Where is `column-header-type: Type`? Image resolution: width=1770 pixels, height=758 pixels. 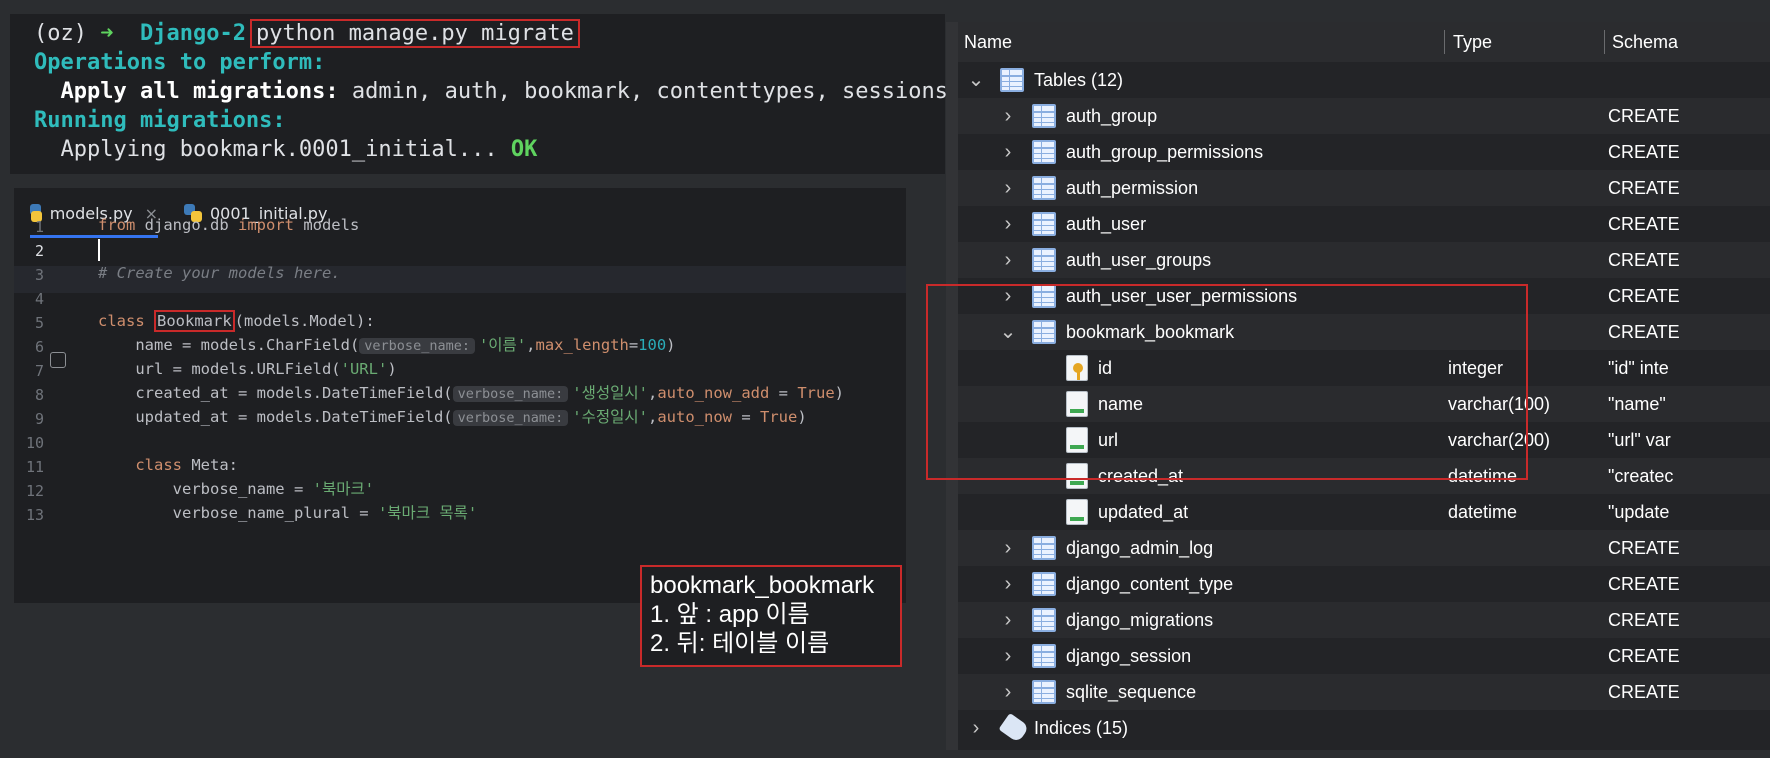 column-header-type: Type is located at coordinates (1472, 42).